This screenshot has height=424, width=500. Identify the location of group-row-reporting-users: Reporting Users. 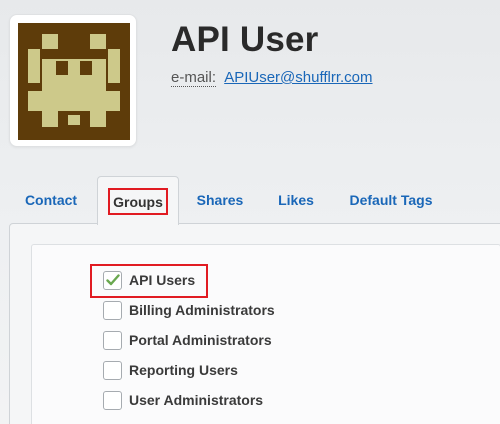
(170, 370).